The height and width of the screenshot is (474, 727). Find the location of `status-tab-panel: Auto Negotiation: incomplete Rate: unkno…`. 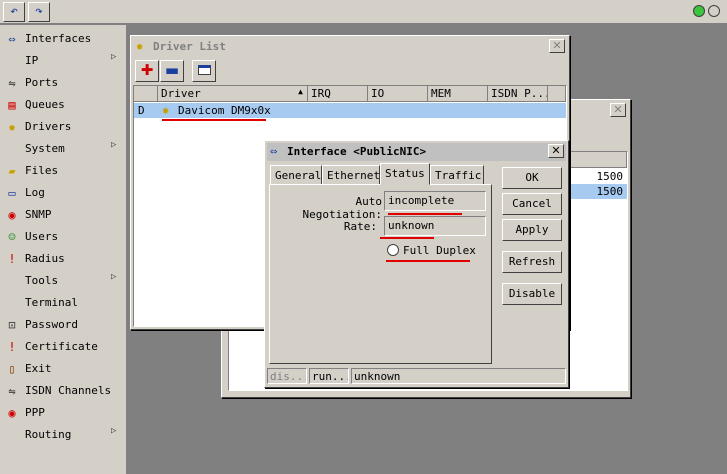

status-tab-panel: Auto Negotiation: incomplete Rate: unkno… is located at coordinates (380, 274).